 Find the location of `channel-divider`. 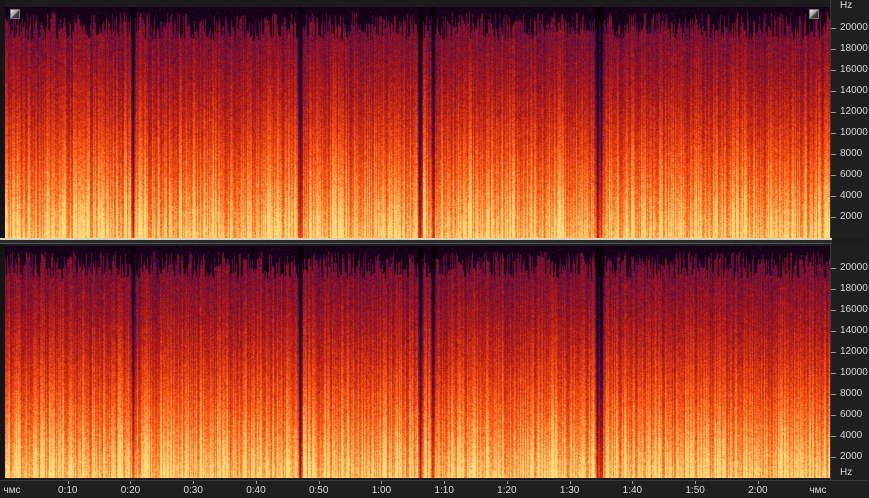

channel-divider is located at coordinates (416, 241).